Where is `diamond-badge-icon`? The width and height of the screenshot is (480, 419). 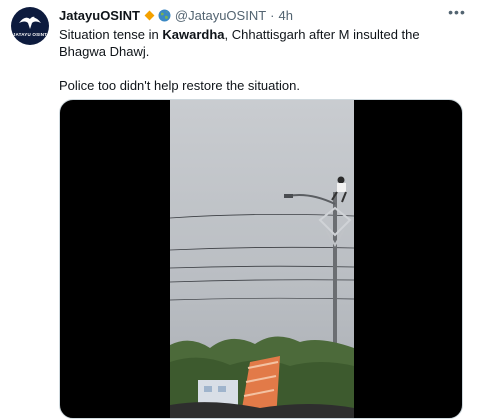 diamond-badge-icon is located at coordinates (149, 15).